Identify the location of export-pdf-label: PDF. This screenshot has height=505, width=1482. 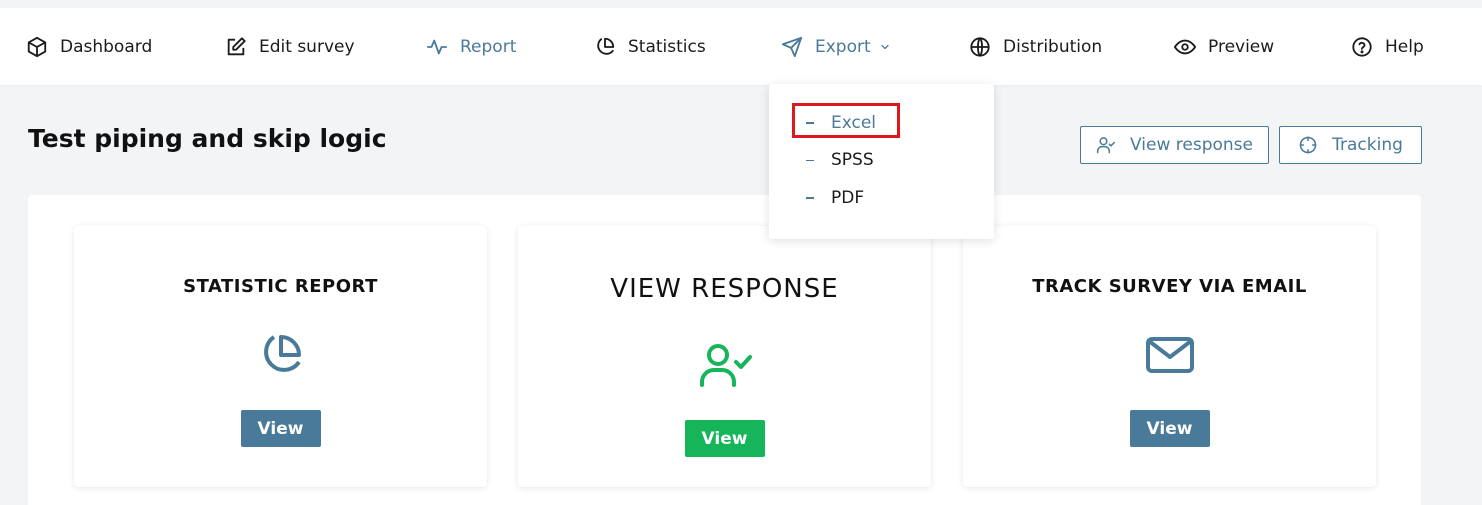
(848, 198).